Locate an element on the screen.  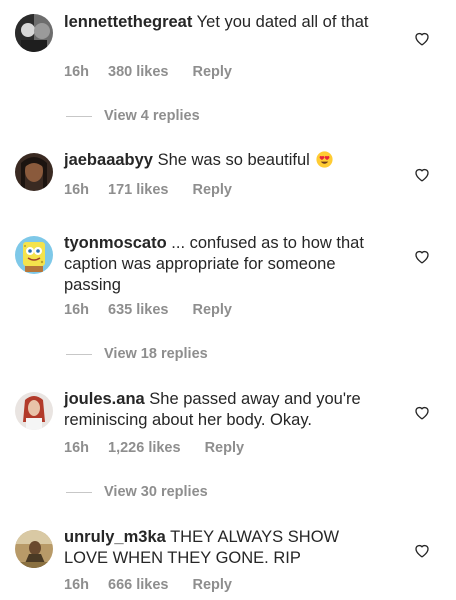
comment-username: lennettethegreat is located at coordinates (128, 22).